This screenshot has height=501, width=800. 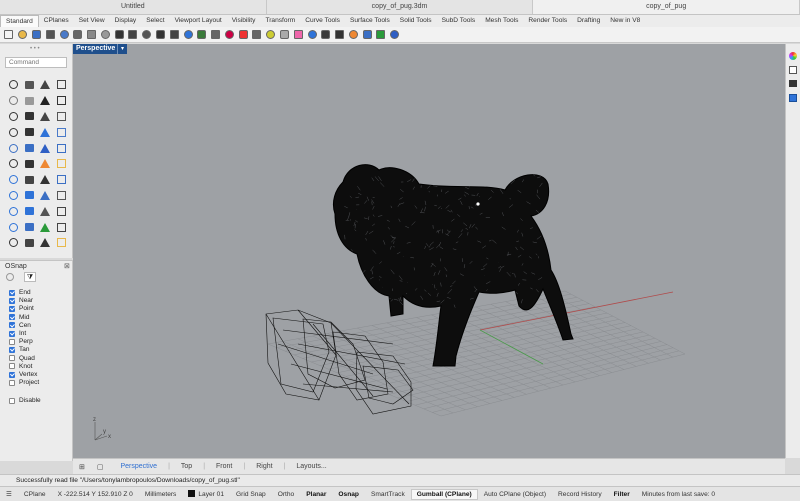 I want to click on toolbar-tab-surface-tools: Surface Tools, so click(x=370, y=21).